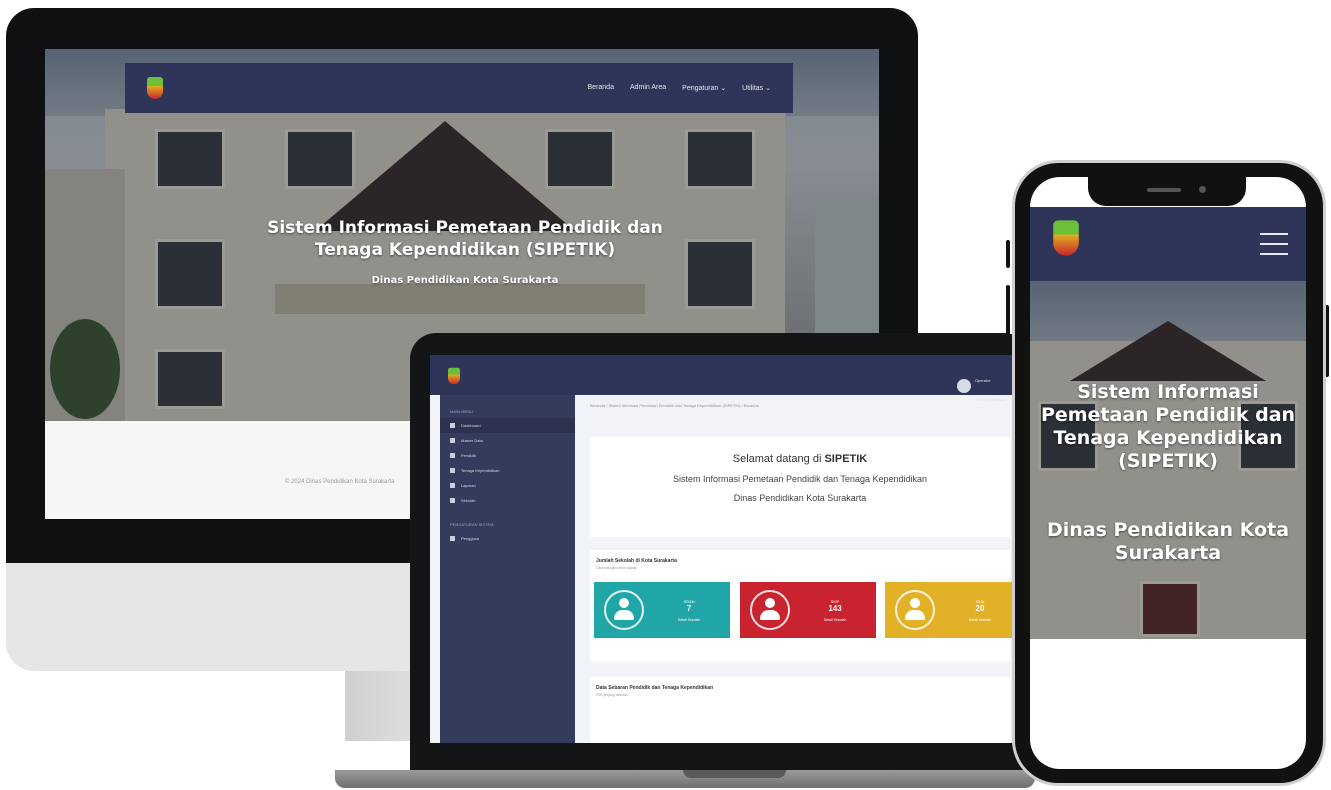  Describe the element at coordinates (1168, 541) in the screenshot. I see `mobile-hero-subtitle: Dinas Pendidikan Kota Surakarta` at that location.